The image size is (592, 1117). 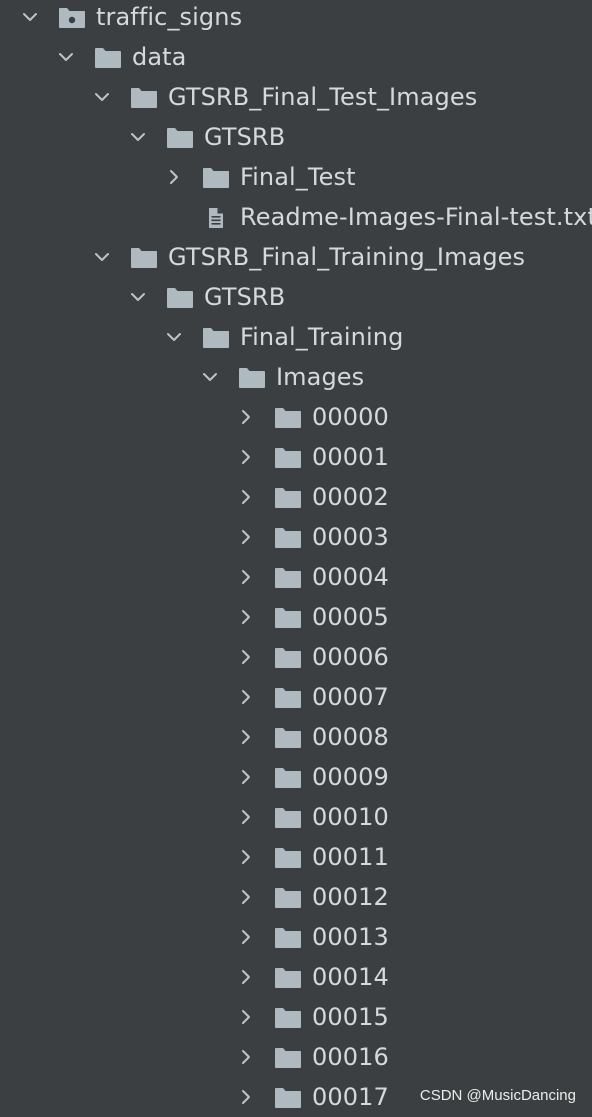 What do you see at coordinates (159, 57) in the screenshot?
I see `tree-item-label: data` at bounding box center [159, 57].